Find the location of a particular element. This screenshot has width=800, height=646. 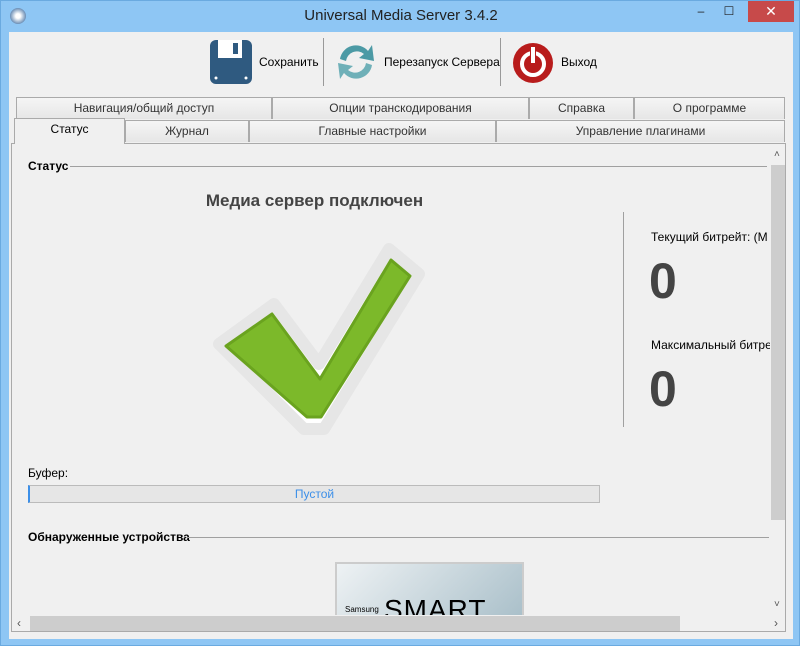

restart-label: Перезапуск Сервера is located at coordinates (442, 62).